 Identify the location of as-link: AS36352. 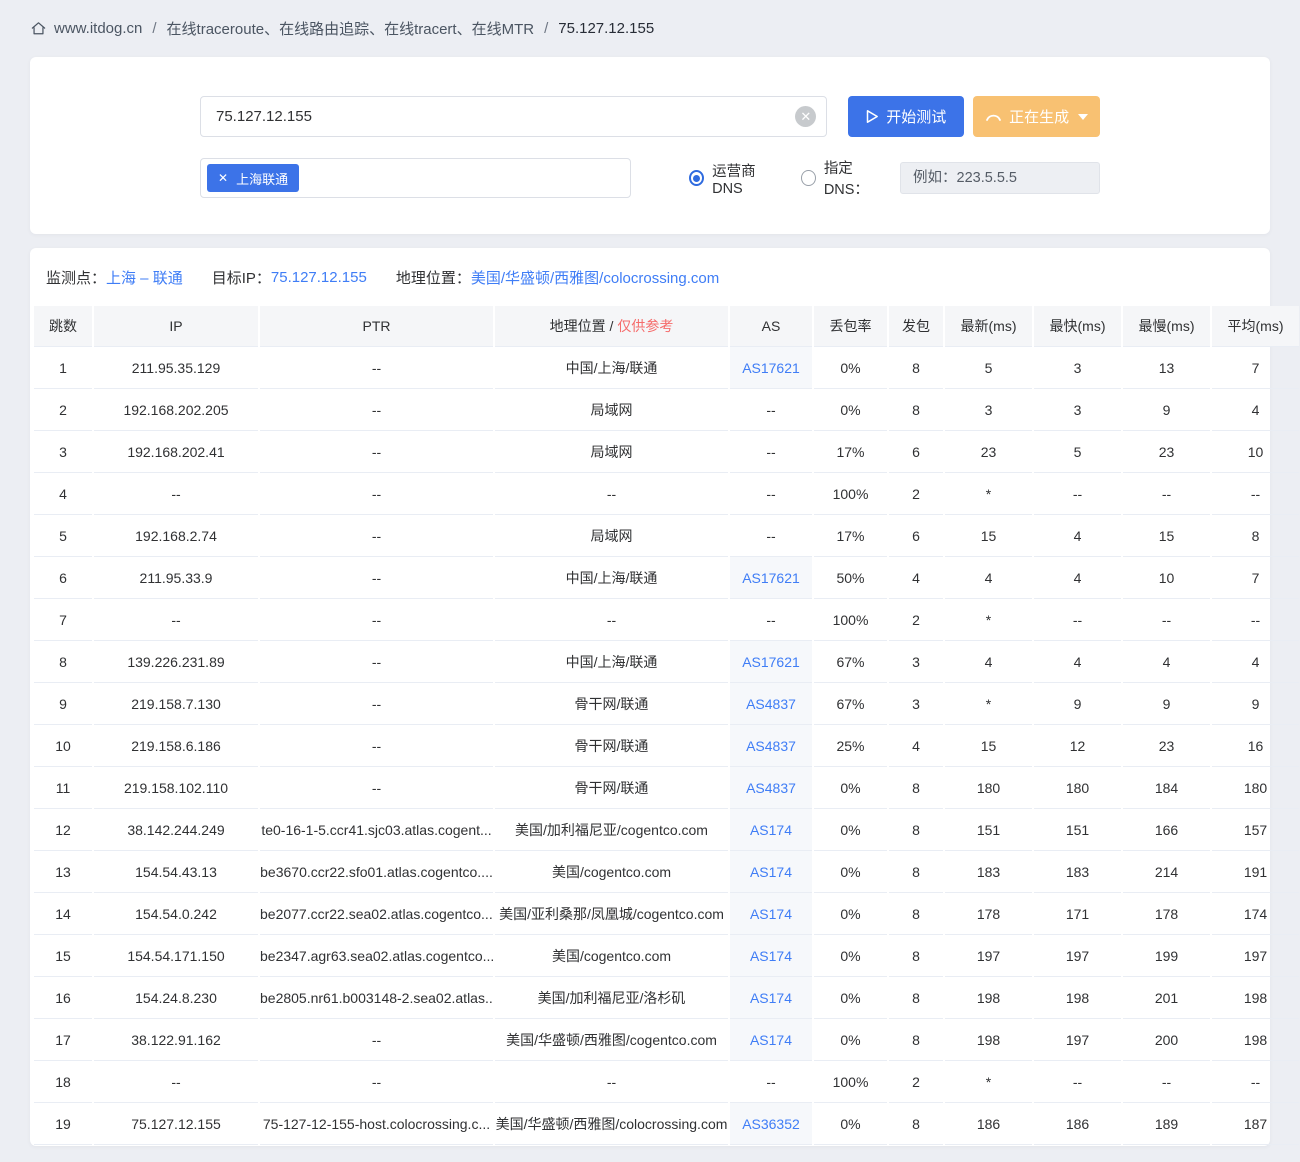
(771, 1124).